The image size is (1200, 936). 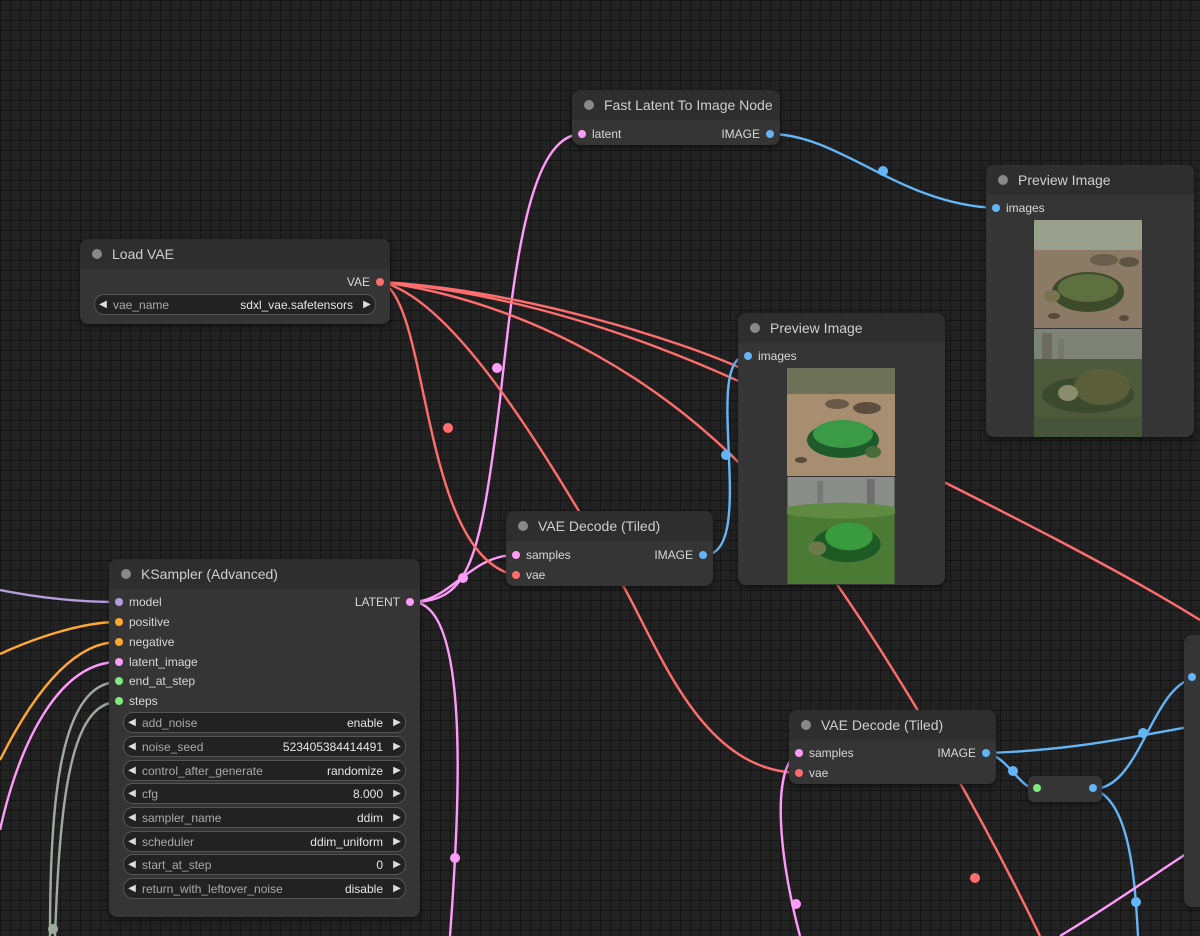 I want to click on input-slot-steps: steps, so click(x=135, y=701).